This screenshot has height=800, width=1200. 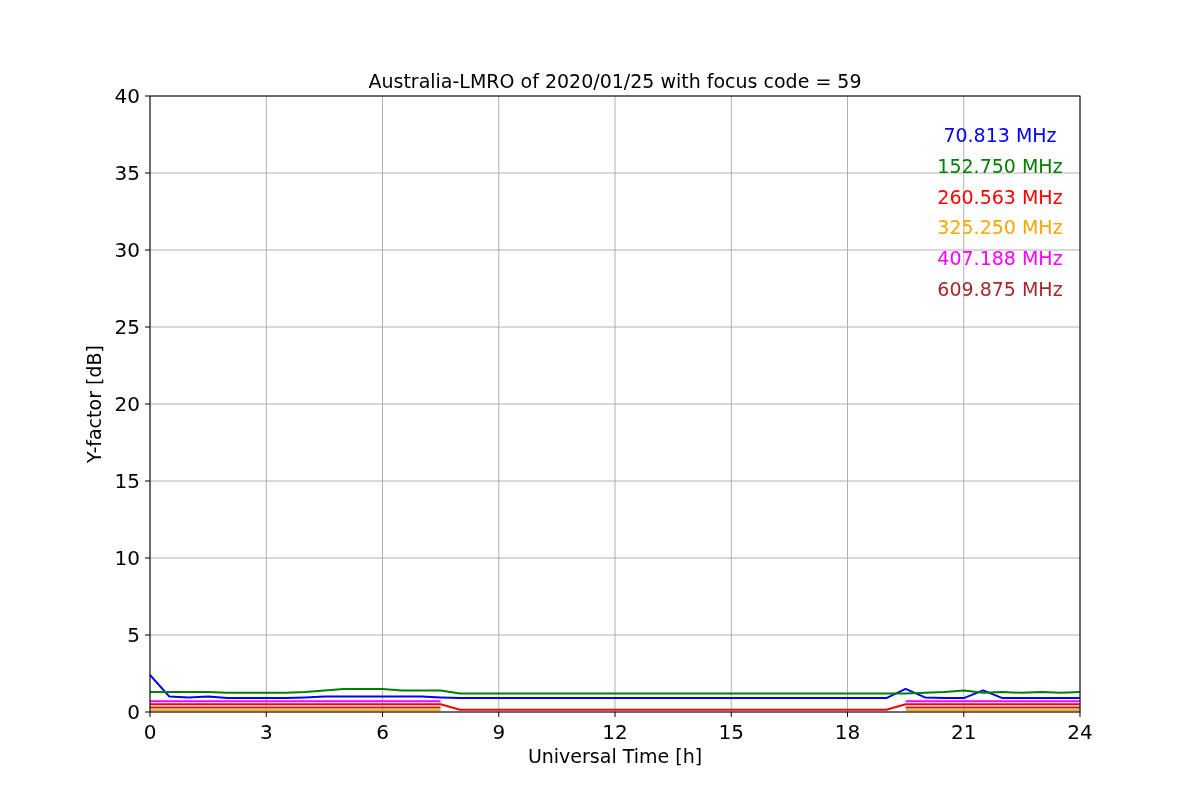 I want to click on y-tick-label: 25, so click(x=127, y=327).